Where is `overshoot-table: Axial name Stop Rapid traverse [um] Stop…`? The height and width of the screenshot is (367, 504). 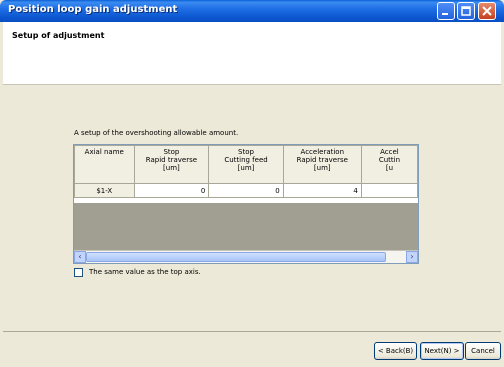
overshoot-table: Axial name Stop Rapid traverse [um] Stop… is located at coordinates (246, 171).